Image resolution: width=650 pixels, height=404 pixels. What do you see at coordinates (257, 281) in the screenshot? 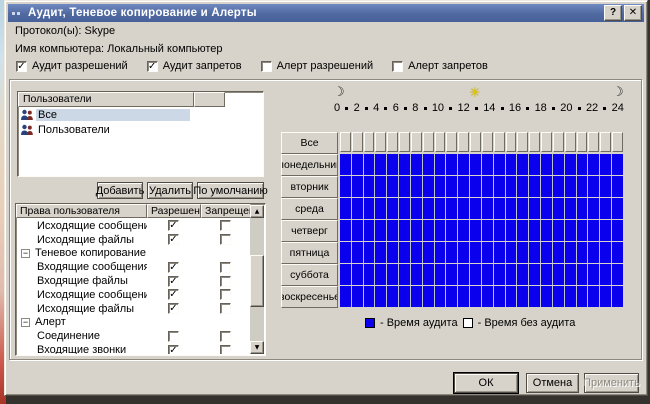
I see `scrollbar-thumb` at bounding box center [257, 281].